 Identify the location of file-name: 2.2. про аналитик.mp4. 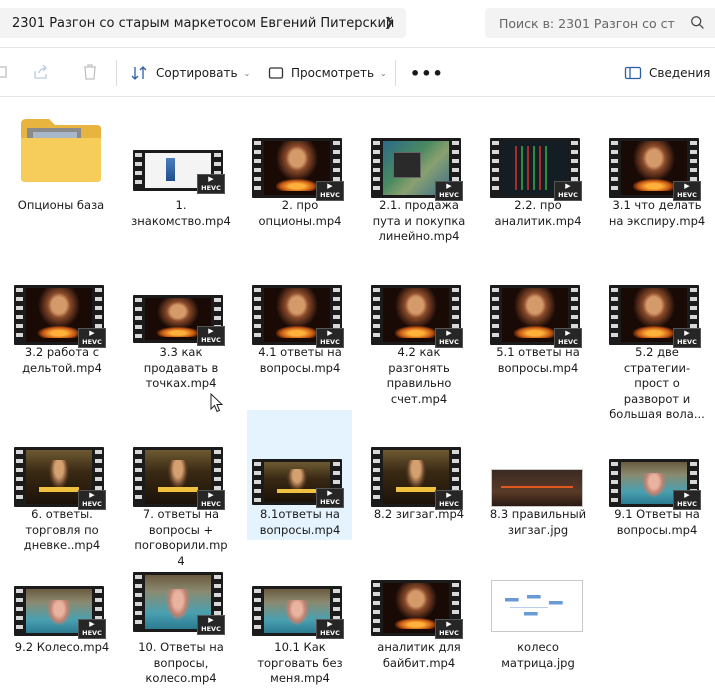
(538, 213).